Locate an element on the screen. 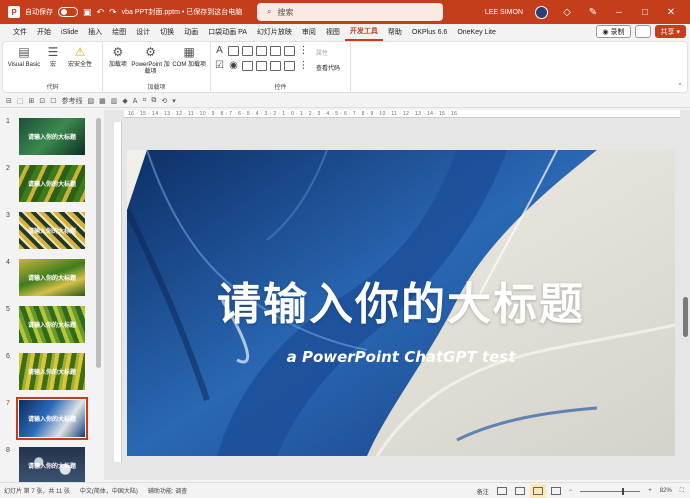 The height and width of the screenshot is (498, 690). user-name: LEE SIMON is located at coordinates (504, 12).